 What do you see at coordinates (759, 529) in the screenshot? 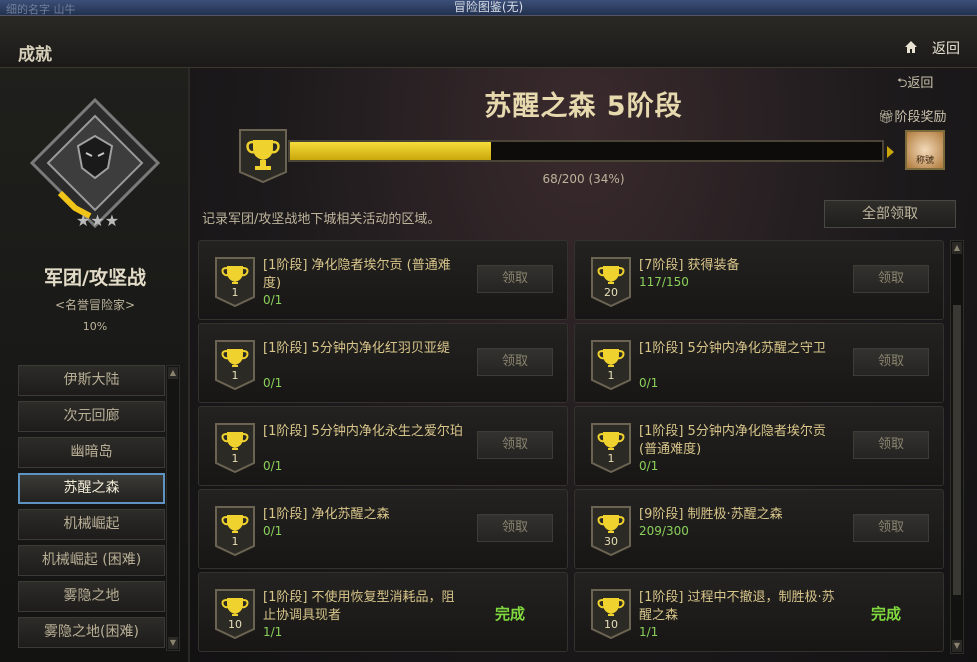
I see `achievement-card: 30 [9阶段] 制胜极·苏醒之森 209/300 领取` at bounding box center [759, 529].